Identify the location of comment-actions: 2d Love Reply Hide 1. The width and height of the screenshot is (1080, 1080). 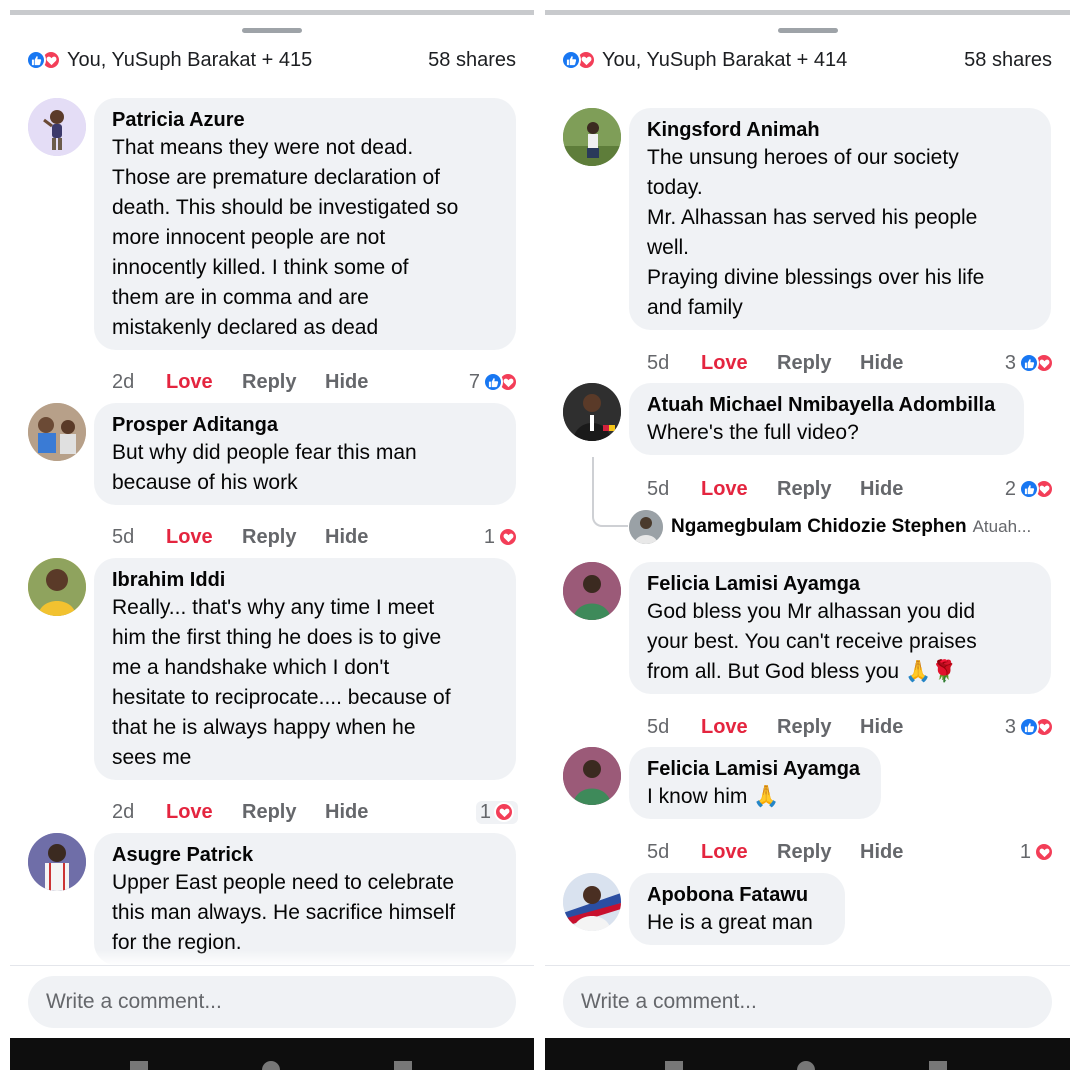
(315, 812).